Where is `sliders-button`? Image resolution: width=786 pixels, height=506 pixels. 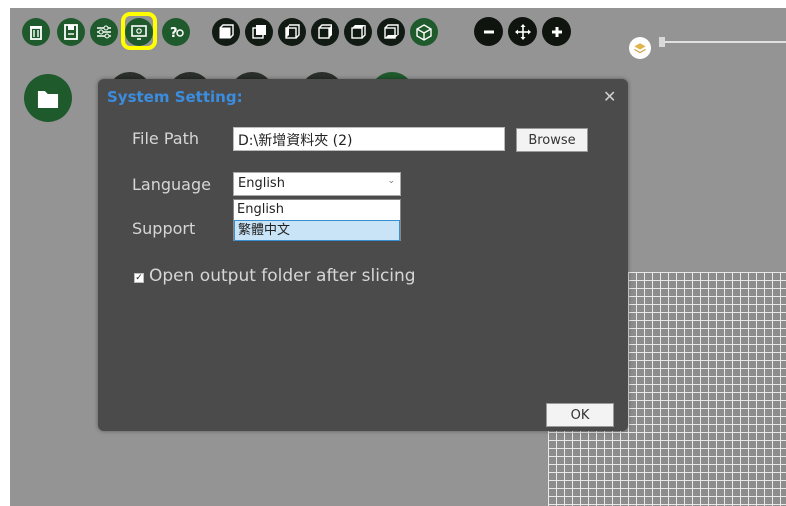
sliders-button is located at coordinates (104, 32).